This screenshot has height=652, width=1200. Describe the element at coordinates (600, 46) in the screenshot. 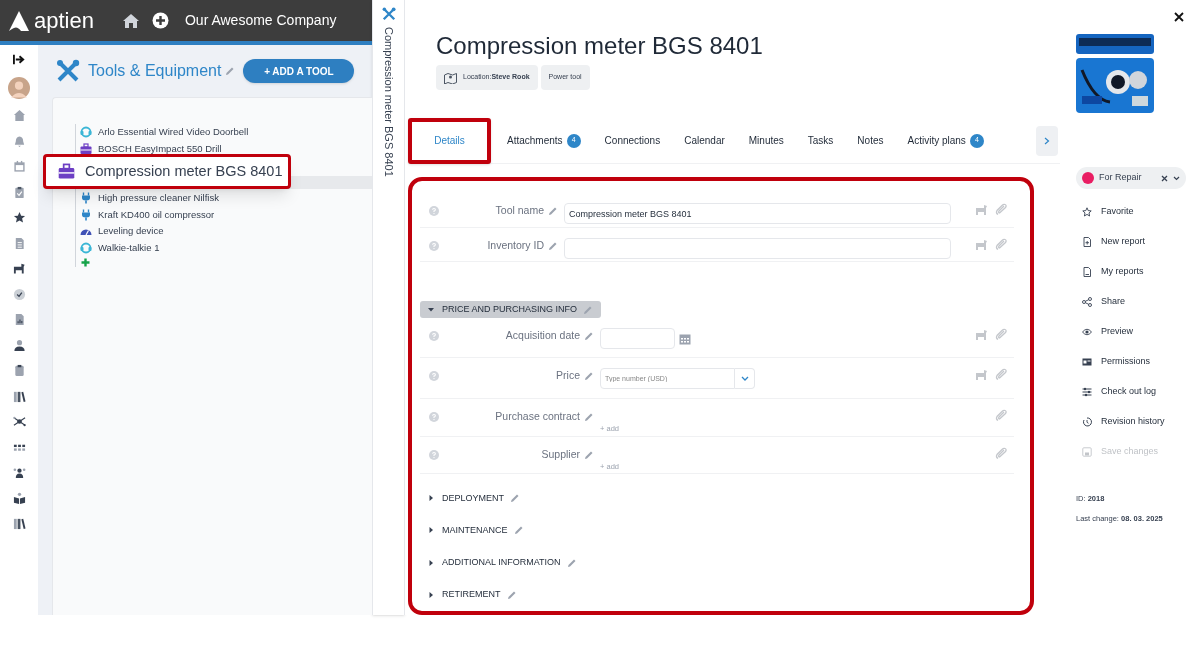

I see `record-title: Compression meter BGS 8401` at that location.